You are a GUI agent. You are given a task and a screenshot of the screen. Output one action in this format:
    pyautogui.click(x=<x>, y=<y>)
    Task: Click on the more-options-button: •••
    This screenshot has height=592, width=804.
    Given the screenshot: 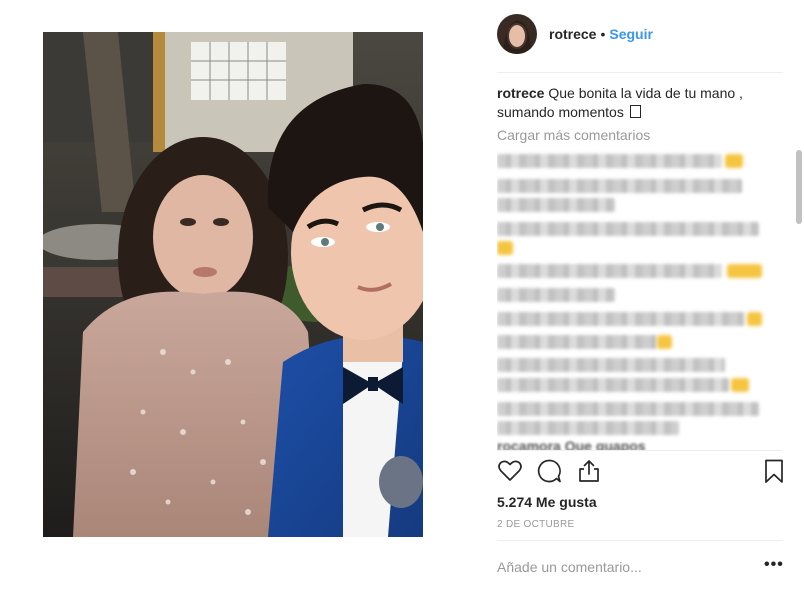 What is the action you would take?
    pyautogui.click(x=774, y=565)
    